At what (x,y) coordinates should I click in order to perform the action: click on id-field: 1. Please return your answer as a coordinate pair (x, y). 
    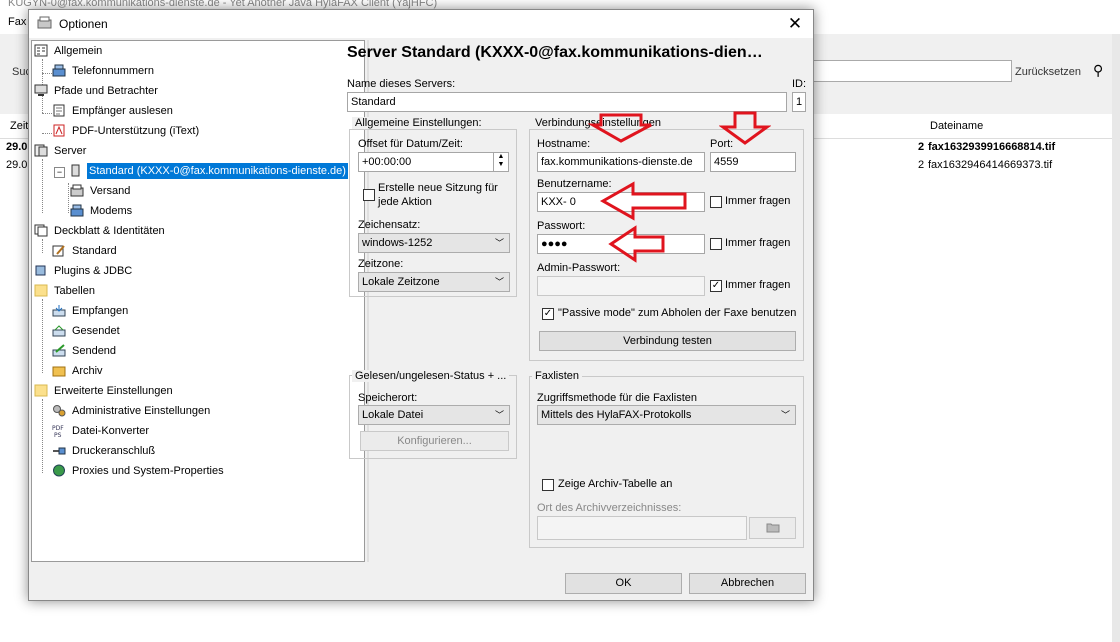
    Looking at the image, I should click on (799, 102).